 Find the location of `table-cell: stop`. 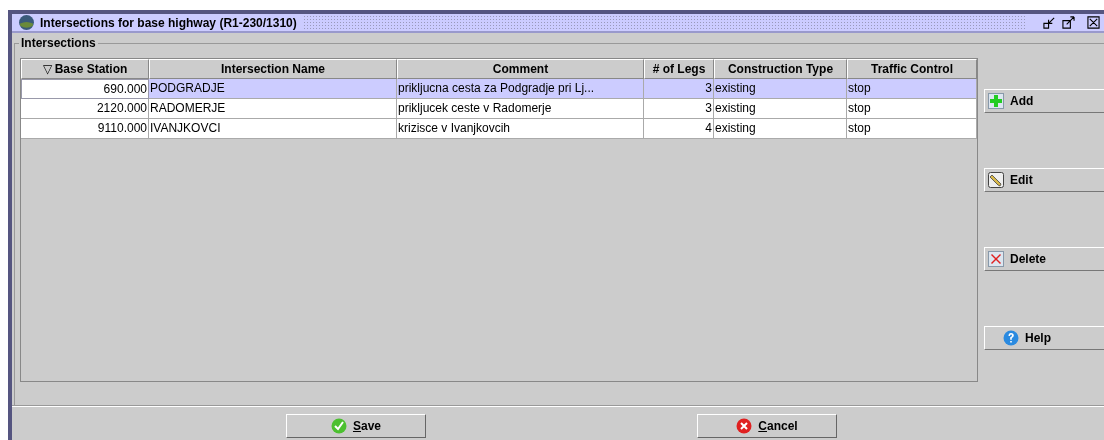

table-cell: stop is located at coordinates (912, 129).